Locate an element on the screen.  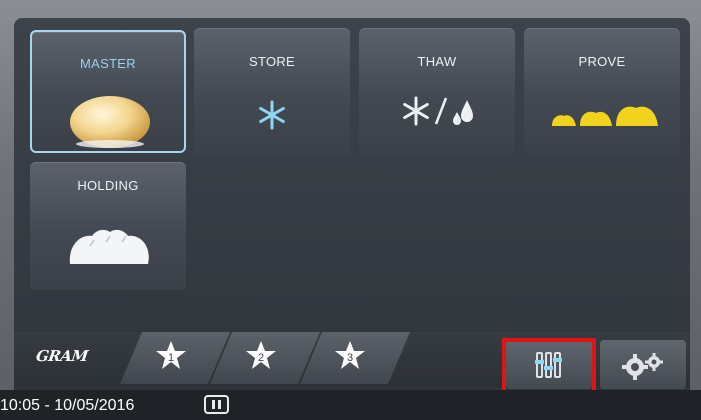
pause-button is located at coordinates (216, 404).